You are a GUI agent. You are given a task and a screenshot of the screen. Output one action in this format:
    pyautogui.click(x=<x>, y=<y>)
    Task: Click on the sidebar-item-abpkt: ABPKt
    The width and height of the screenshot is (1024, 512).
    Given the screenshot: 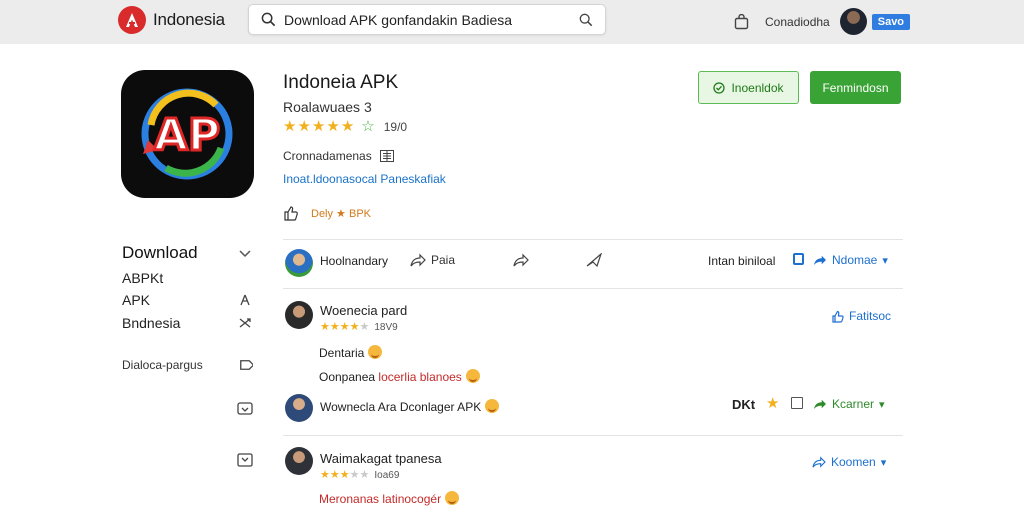 What is the action you would take?
    pyautogui.click(x=142, y=278)
    